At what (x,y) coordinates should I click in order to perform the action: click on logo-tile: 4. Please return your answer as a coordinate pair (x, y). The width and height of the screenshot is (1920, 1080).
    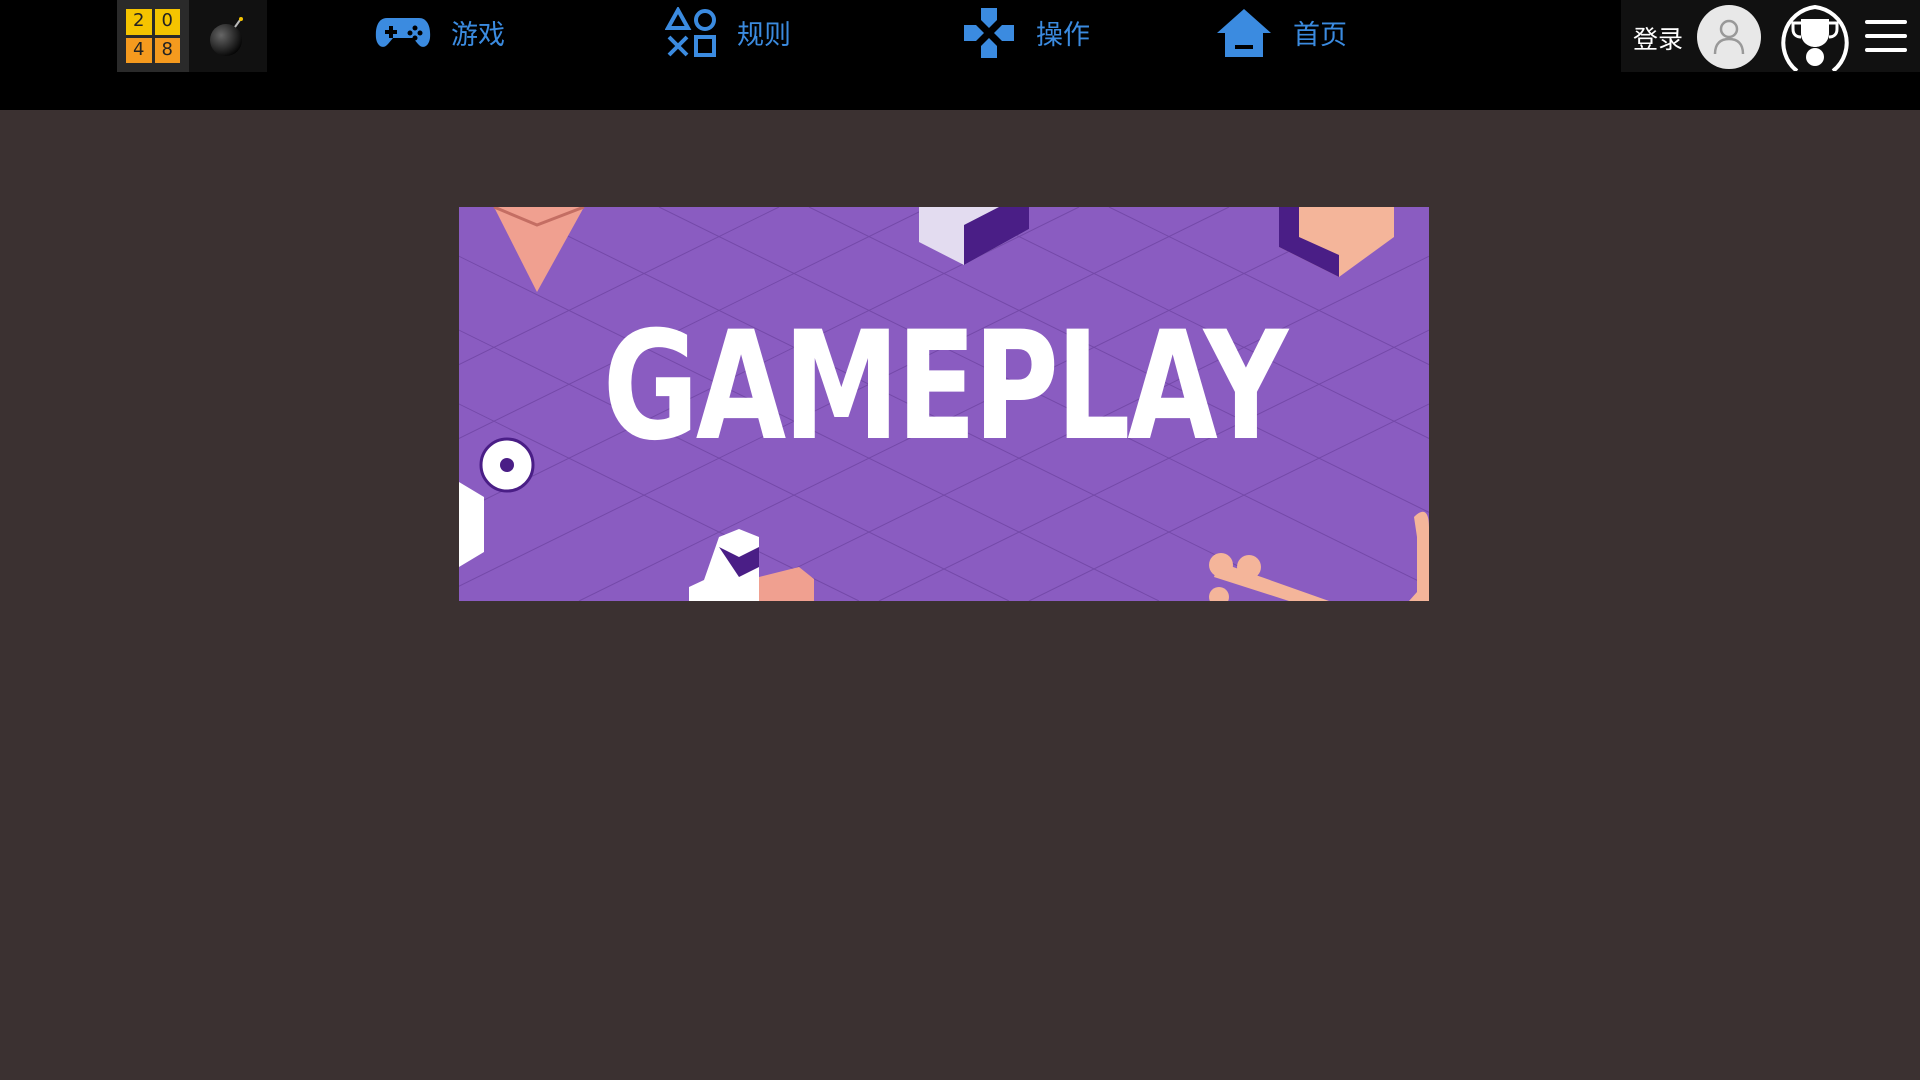
    Looking at the image, I should click on (139, 50).